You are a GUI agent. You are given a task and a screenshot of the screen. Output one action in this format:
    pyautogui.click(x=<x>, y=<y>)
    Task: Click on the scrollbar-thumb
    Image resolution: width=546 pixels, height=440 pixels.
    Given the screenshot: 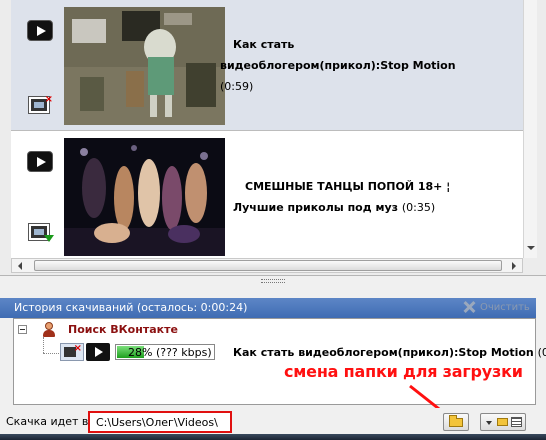 What is the action you would take?
    pyautogui.click(x=268, y=265)
    